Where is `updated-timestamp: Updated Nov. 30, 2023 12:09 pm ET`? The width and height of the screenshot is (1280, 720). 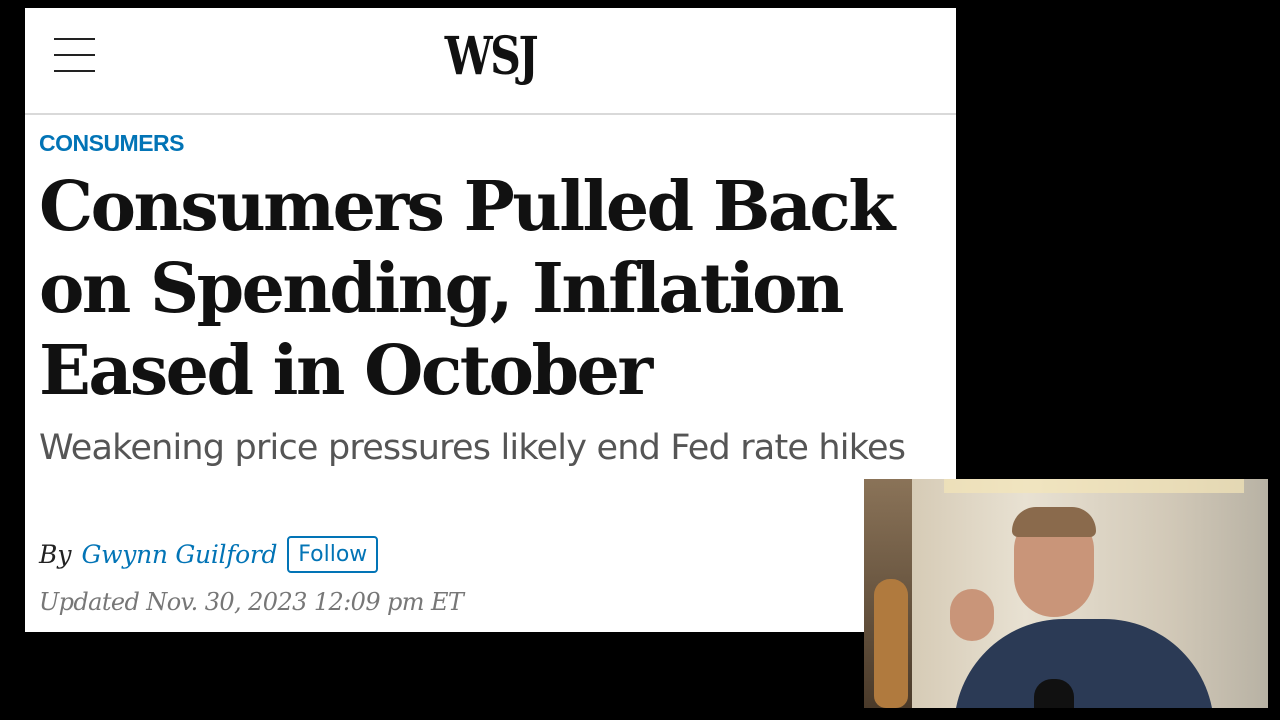 updated-timestamp: Updated Nov. 30, 2023 12:09 pm ET is located at coordinates (251, 602).